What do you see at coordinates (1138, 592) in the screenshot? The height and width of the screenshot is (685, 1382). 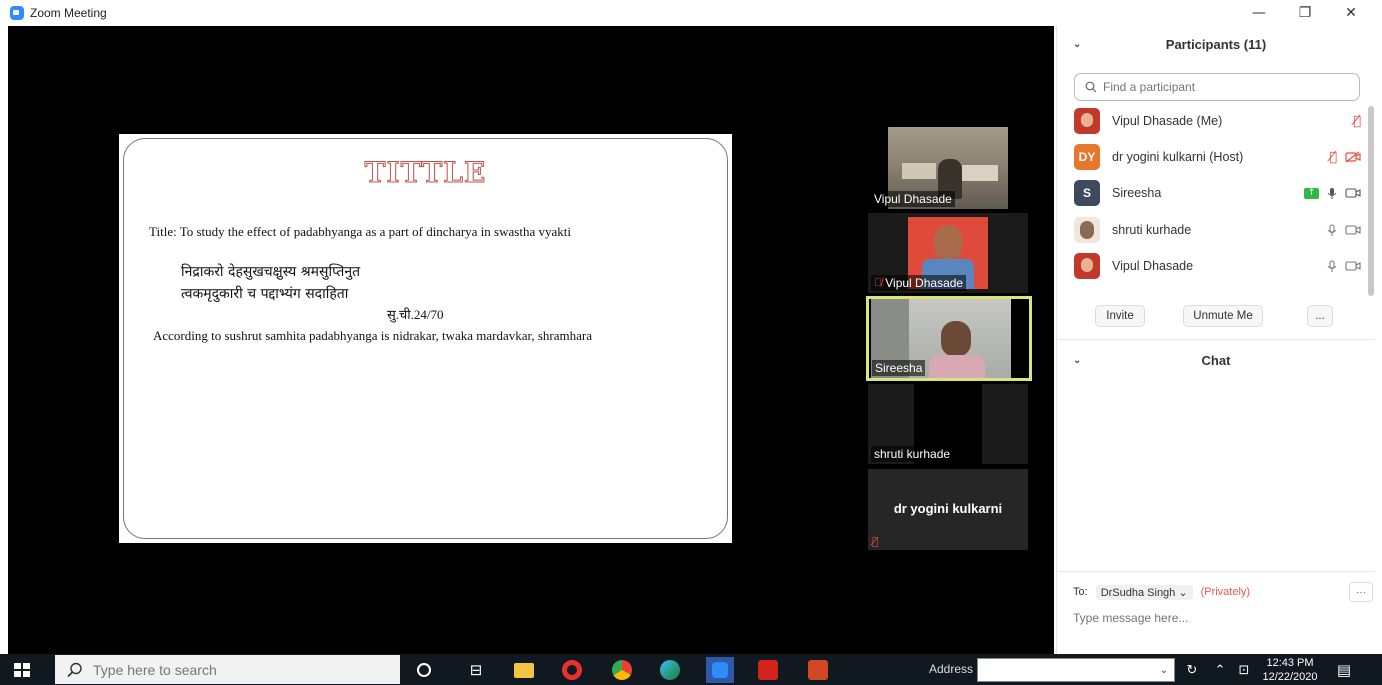 I see `recipient-name: DrSudha Singh` at bounding box center [1138, 592].